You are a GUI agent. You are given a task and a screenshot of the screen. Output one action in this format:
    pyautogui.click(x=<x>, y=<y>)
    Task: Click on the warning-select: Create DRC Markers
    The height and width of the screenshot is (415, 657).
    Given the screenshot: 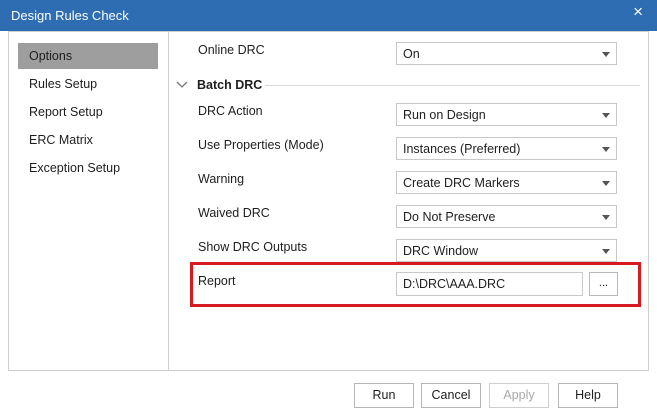 What is the action you would take?
    pyautogui.click(x=506, y=182)
    